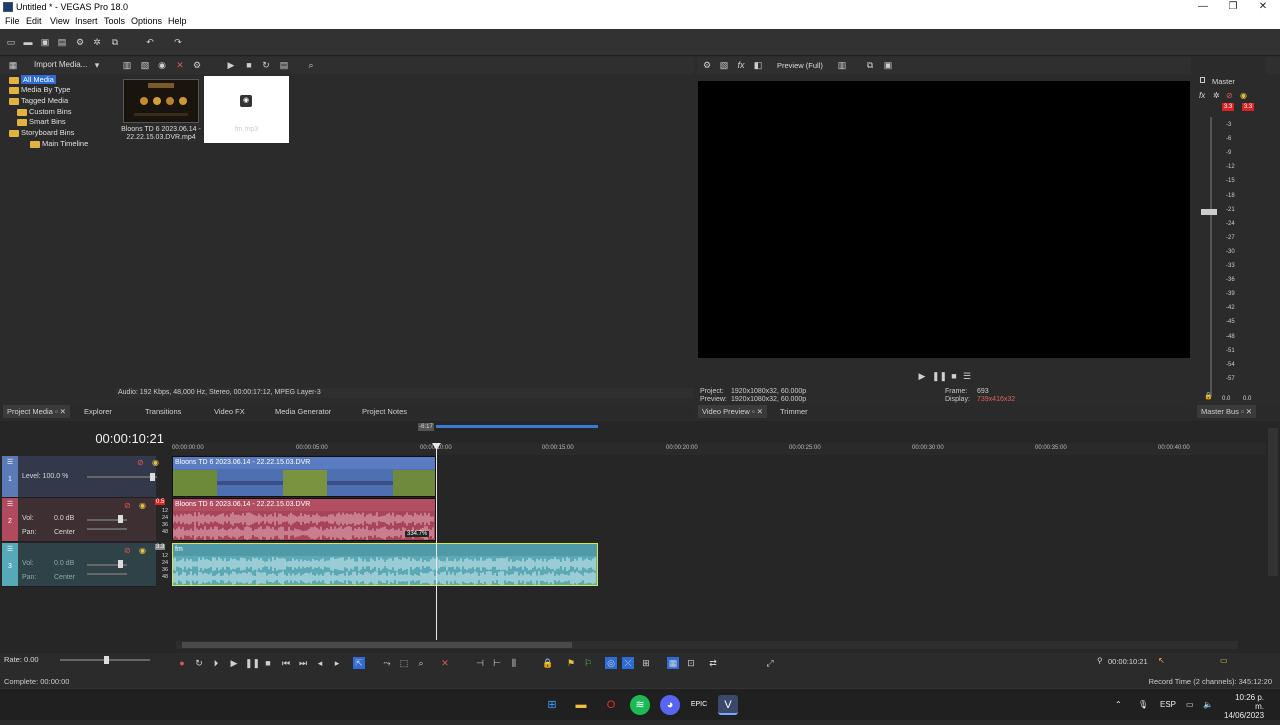 This screenshot has height=725, width=1280. I want to click on go-to-start-icon: ⏮, so click(286, 663).